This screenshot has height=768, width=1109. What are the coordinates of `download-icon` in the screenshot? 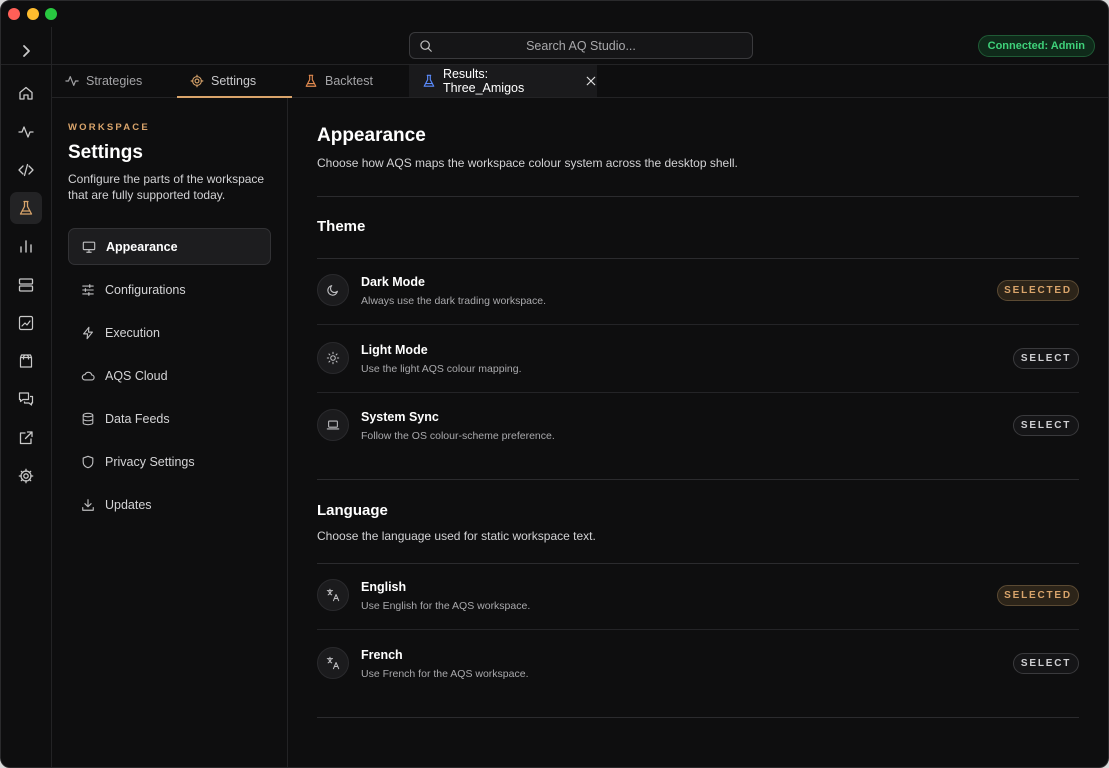 It's located at (88, 504).